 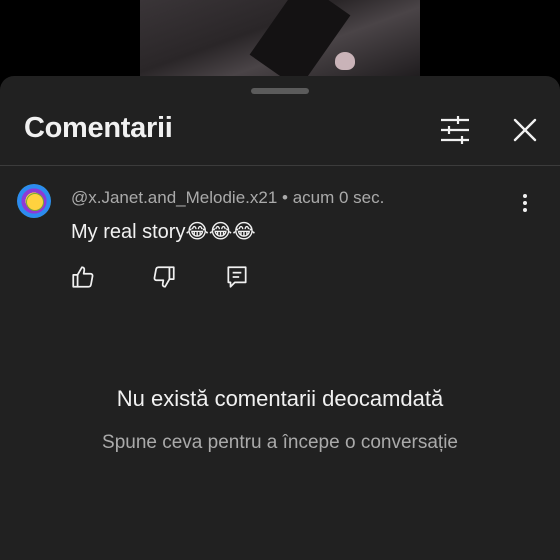 I want to click on drag-handle, so click(x=280, y=91).